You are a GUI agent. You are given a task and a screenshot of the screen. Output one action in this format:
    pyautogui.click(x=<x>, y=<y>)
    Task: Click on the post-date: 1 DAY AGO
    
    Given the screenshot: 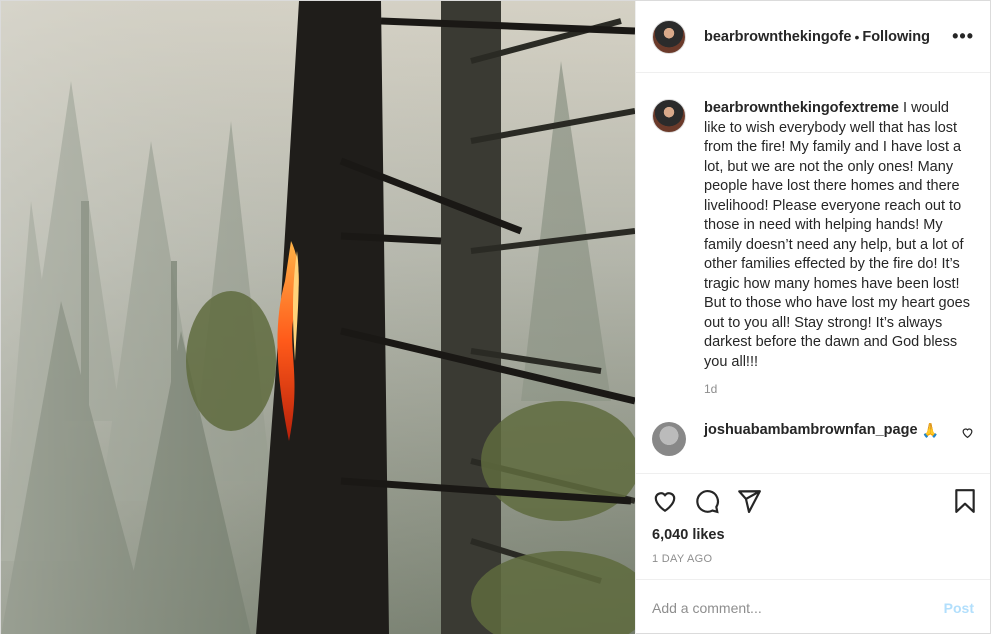 What is the action you would take?
    pyautogui.click(x=815, y=559)
    